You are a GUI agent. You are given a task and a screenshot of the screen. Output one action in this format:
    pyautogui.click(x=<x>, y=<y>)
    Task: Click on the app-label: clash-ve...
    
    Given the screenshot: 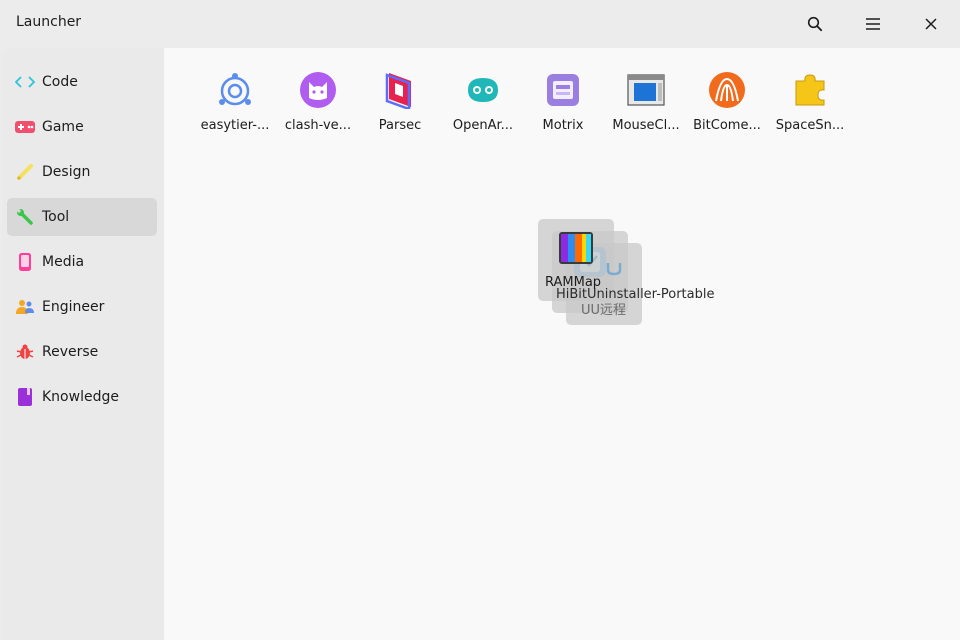 What is the action you would take?
    pyautogui.click(x=318, y=125)
    